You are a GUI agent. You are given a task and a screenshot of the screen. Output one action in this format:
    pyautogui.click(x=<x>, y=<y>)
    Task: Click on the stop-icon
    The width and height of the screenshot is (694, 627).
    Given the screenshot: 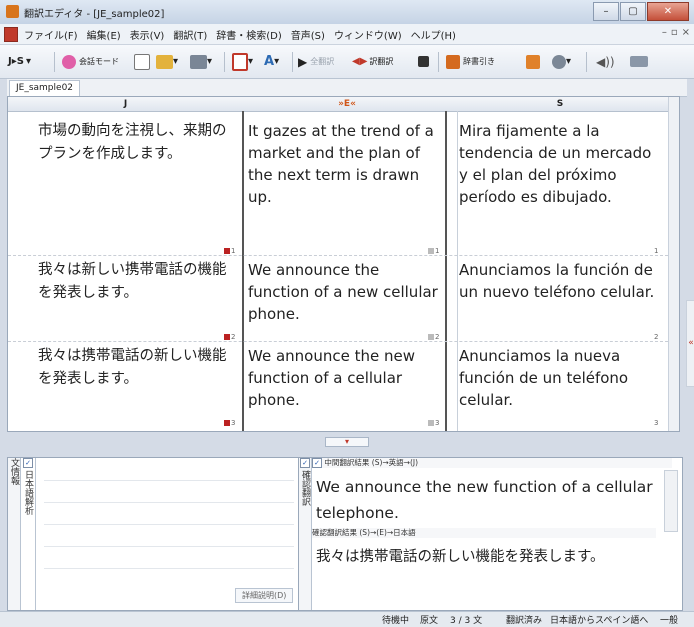 What is the action you would take?
    pyautogui.click(x=423, y=61)
    